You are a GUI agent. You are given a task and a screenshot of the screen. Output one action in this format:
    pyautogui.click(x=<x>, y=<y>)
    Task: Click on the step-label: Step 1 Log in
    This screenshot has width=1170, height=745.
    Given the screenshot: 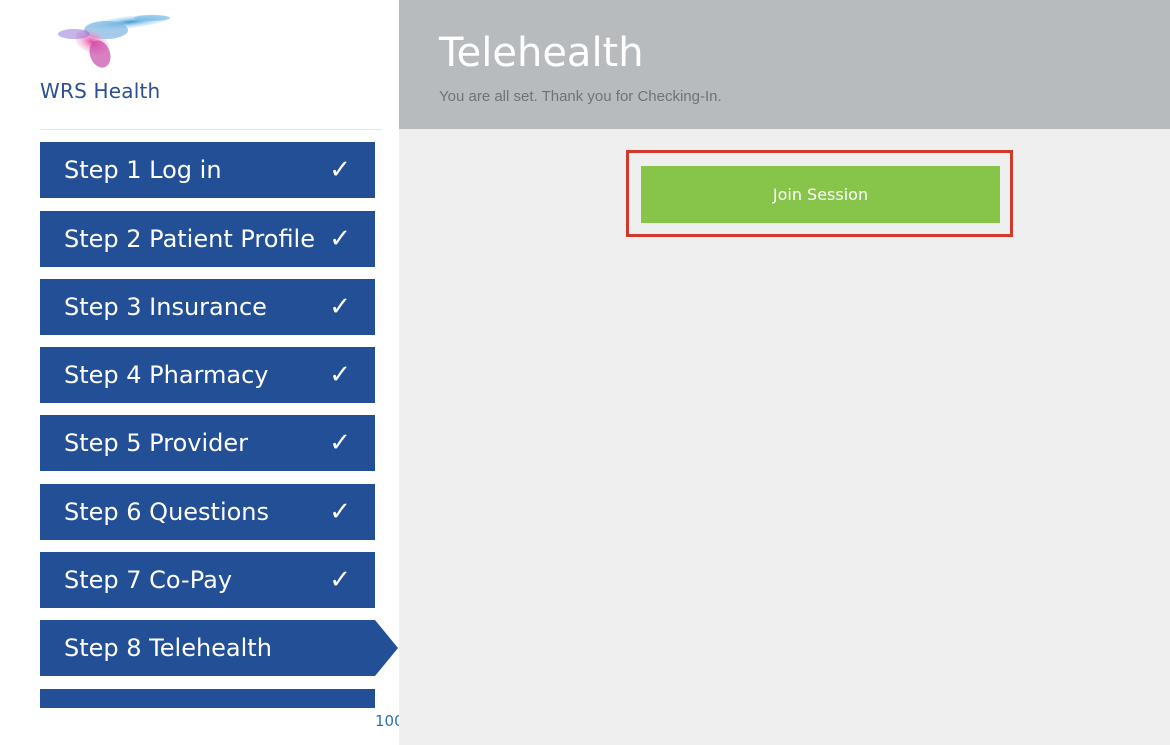 What is the action you would take?
    pyautogui.click(x=143, y=170)
    